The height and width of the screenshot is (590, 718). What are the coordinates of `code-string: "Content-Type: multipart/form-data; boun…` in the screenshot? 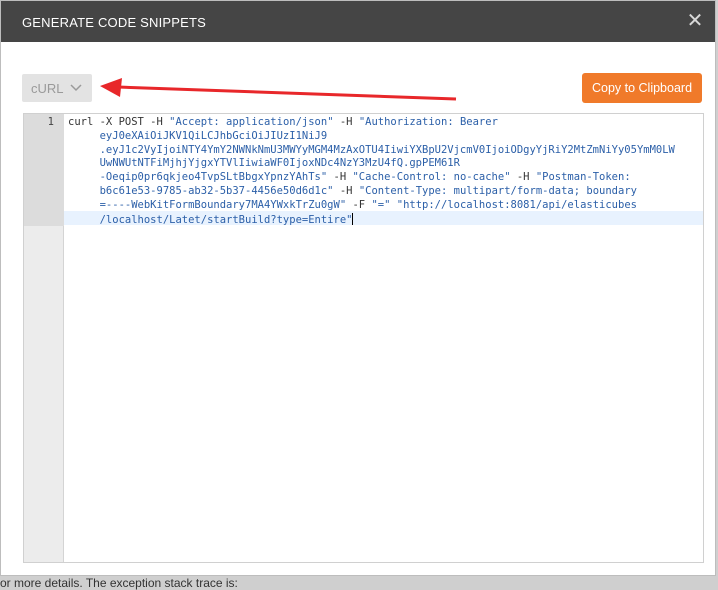 It's located at (497, 190).